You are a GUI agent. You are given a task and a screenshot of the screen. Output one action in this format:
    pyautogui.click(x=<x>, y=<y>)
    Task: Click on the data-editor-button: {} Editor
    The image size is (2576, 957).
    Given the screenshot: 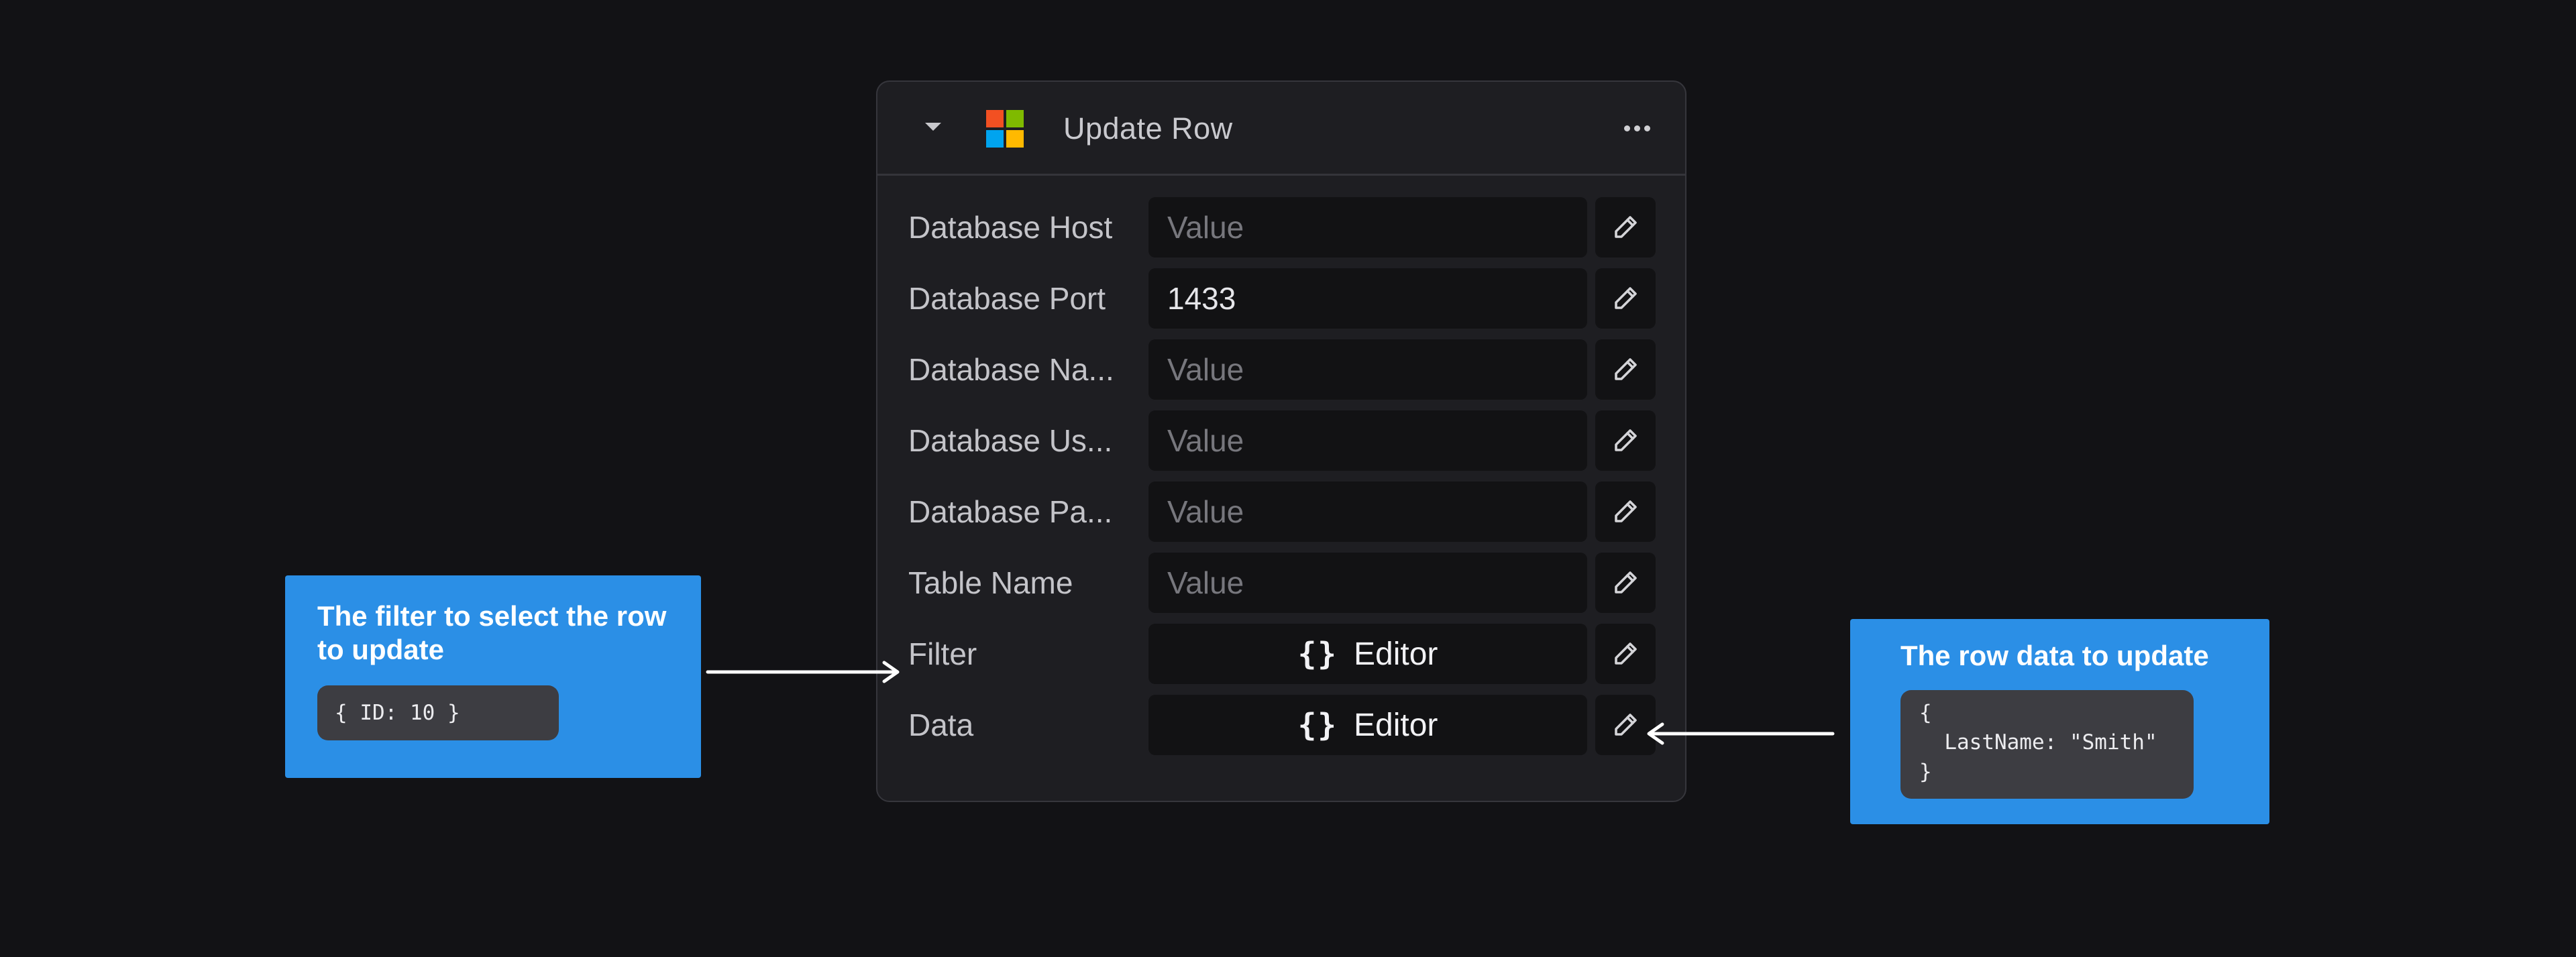 What is the action you would take?
    pyautogui.click(x=1367, y=725)
    